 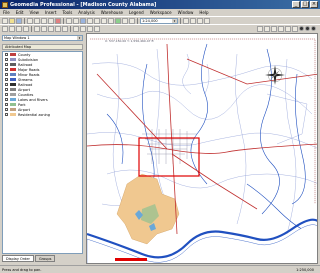 I want to click on split-icon, so click(x=58, y=28).